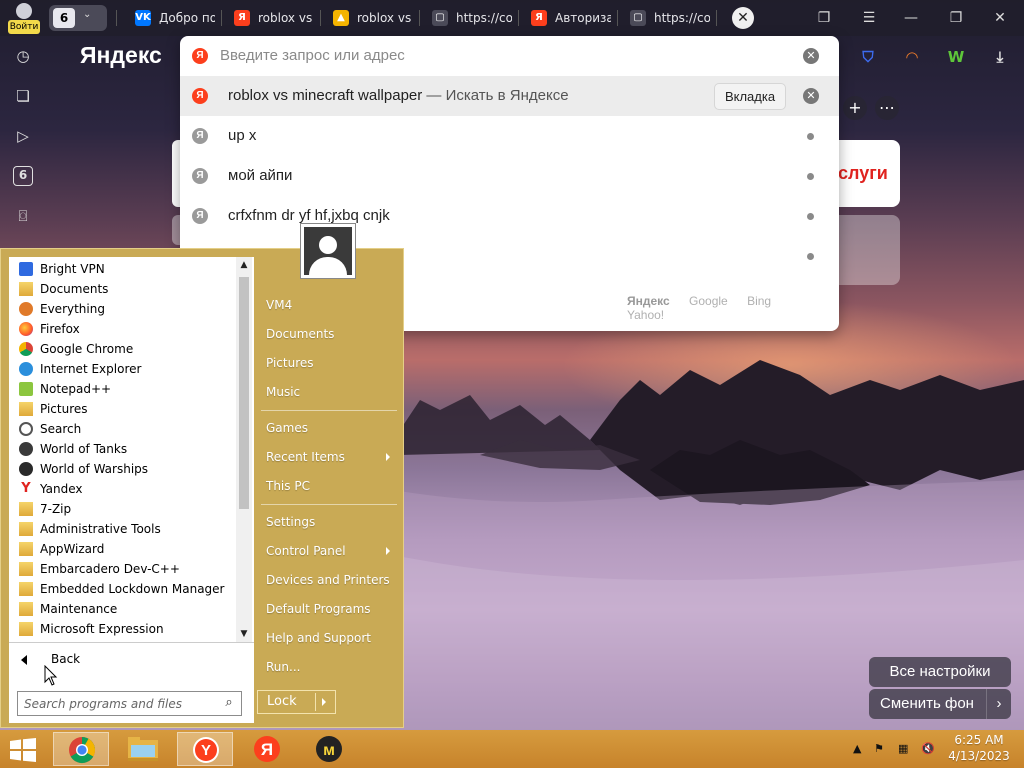 This screenshot has width=1024, height=768. Describe the element at coordinates (328, 251) in the screenshot. I see `user-picture` at that location.